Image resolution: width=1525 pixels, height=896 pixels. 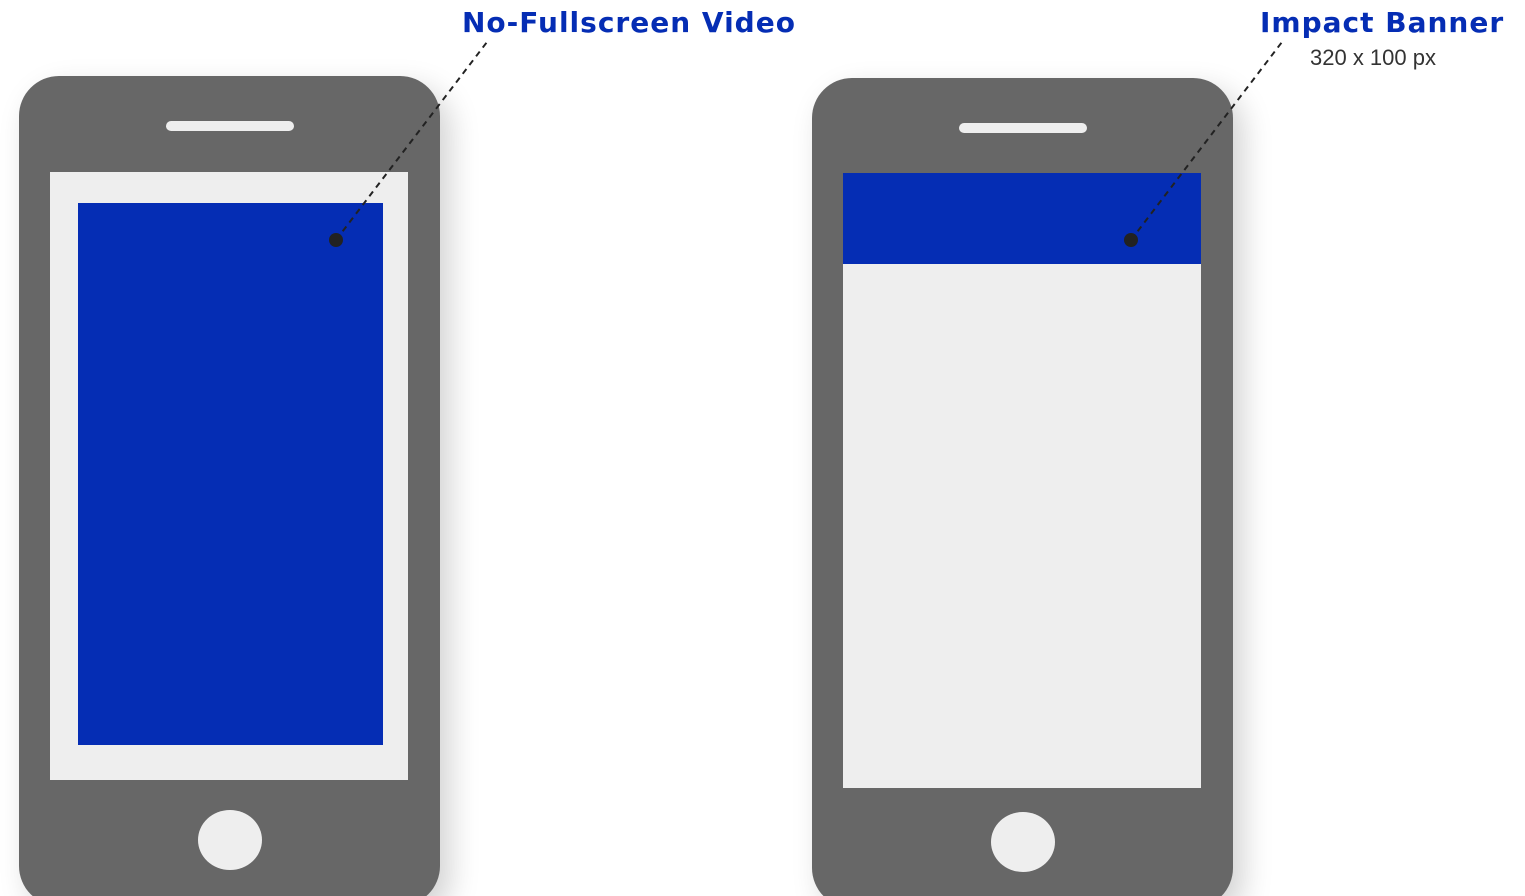 I want to click on callout-size-banner: 320 x 100 px, so click(x=1373, y=57).